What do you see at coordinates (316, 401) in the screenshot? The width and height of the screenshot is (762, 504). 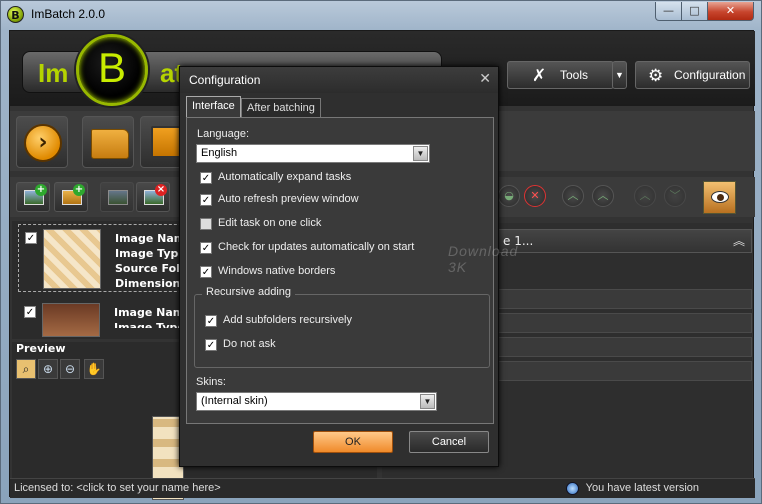 I see `skins-select: (Internal skin) ▼` at bounding box center [316, 401].